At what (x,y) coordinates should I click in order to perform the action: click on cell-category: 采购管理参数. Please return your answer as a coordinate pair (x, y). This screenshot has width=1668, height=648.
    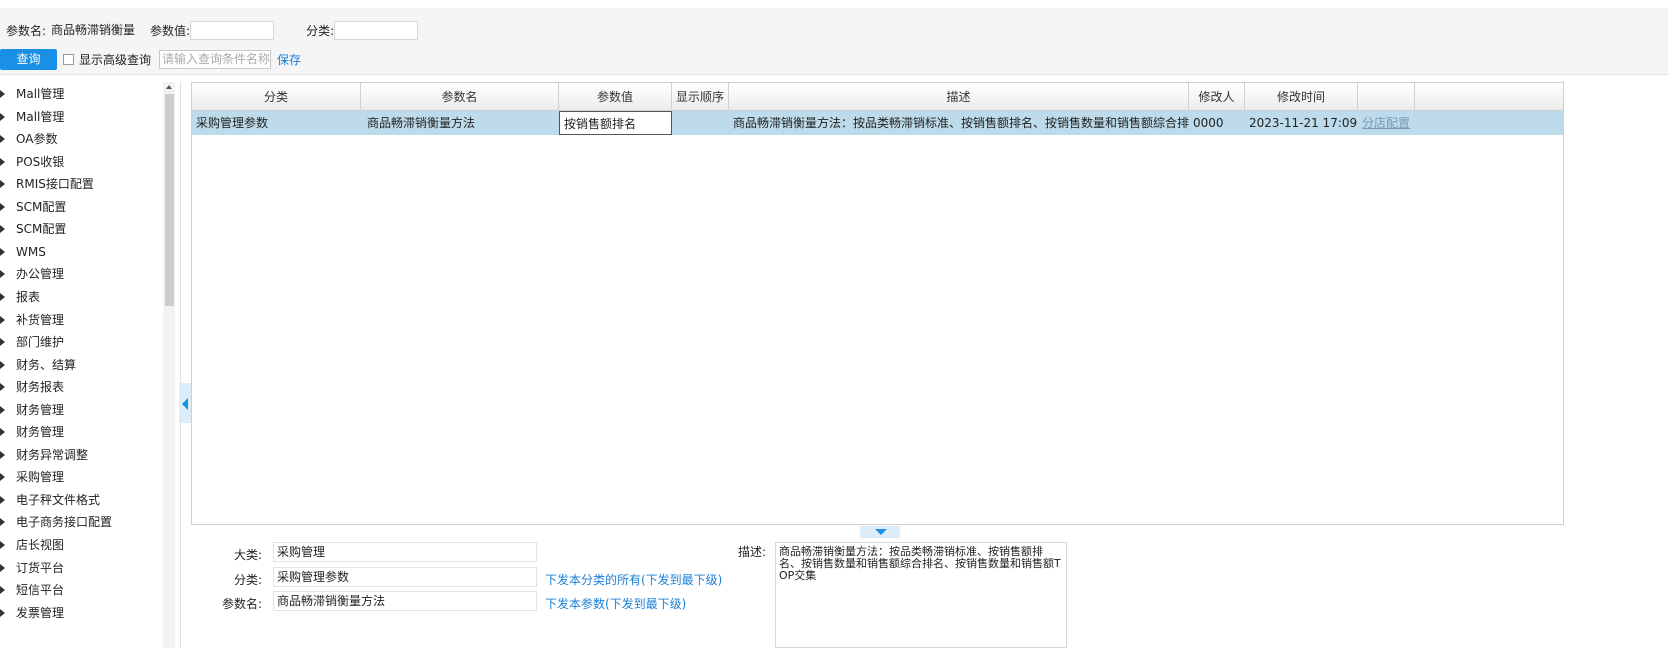
    Looking at the image, I should click on (276, 123).